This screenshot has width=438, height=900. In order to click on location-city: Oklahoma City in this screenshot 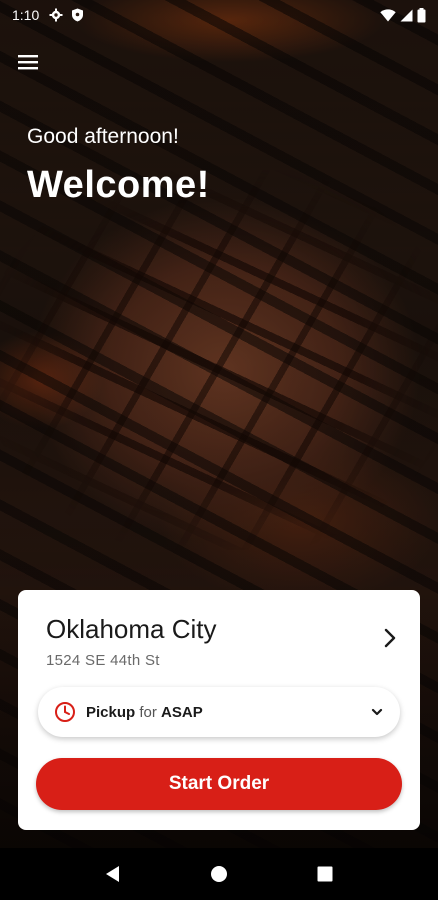, I will do `click(131, 629)`.